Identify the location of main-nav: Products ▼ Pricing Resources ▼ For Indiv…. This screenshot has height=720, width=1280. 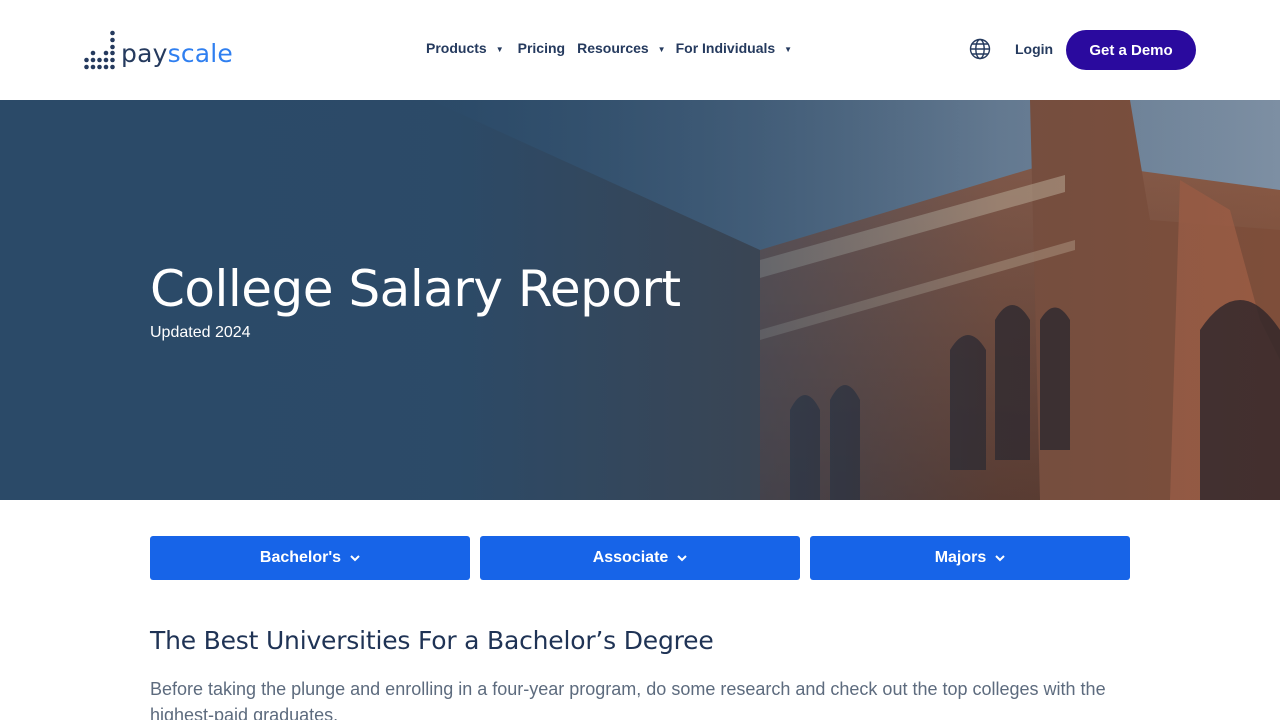
(609, 48).